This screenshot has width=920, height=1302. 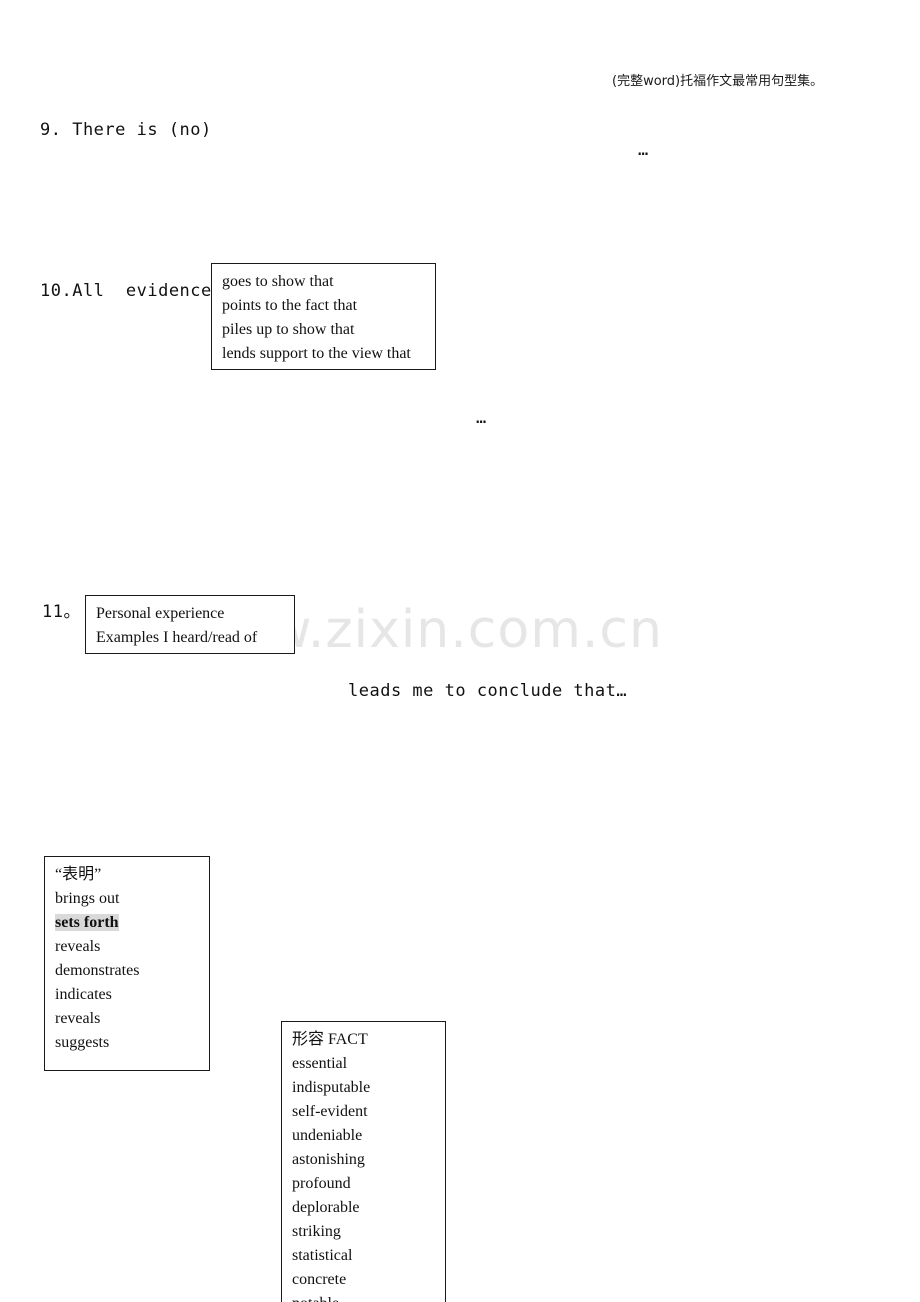 I want to click on list-item: essential, so click(x=320, y=1063).